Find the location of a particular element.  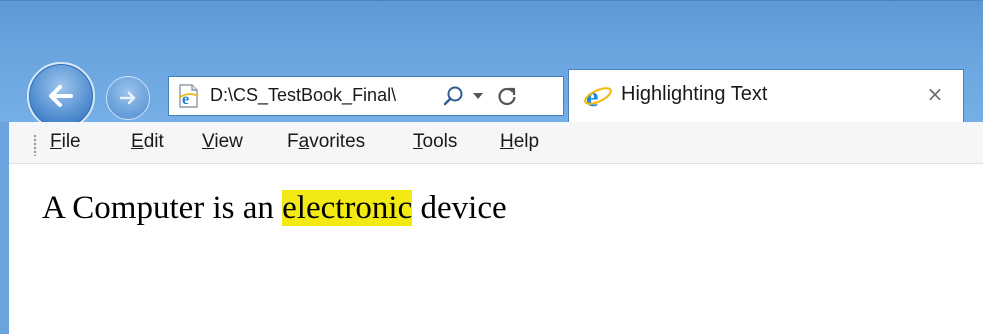

back-icon is located at coordinates (61, 96).